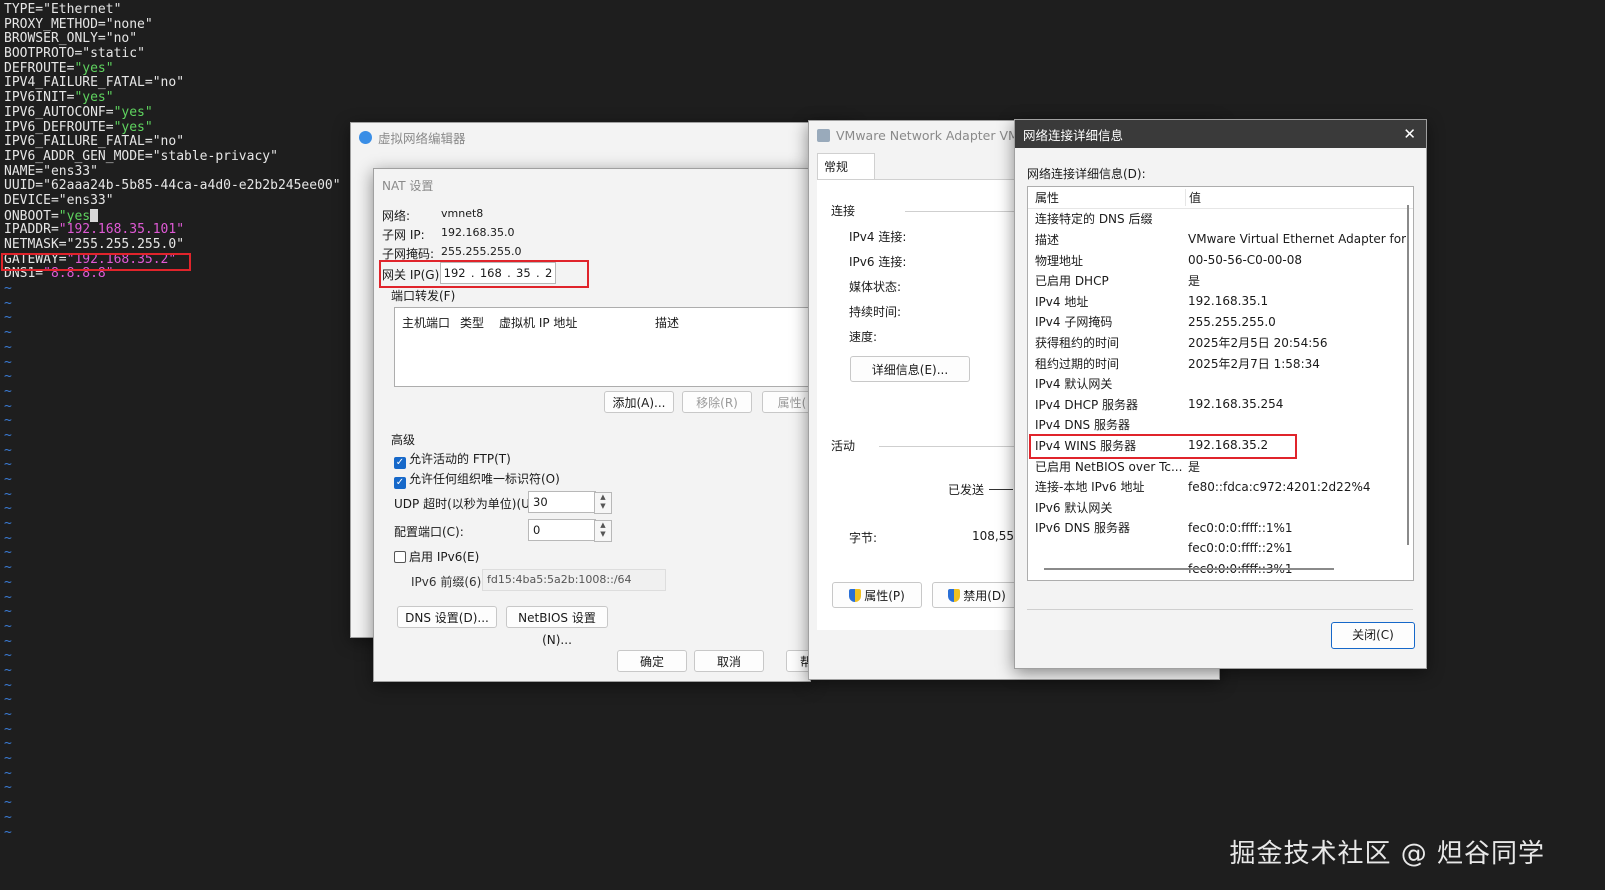 This screenshot has height=890, width=1605. What do you see at coordinates (1220, 425) in the screenshot?
I see `details-row: IPv4 DNS 服务器` at bounding box center [1220, 425].